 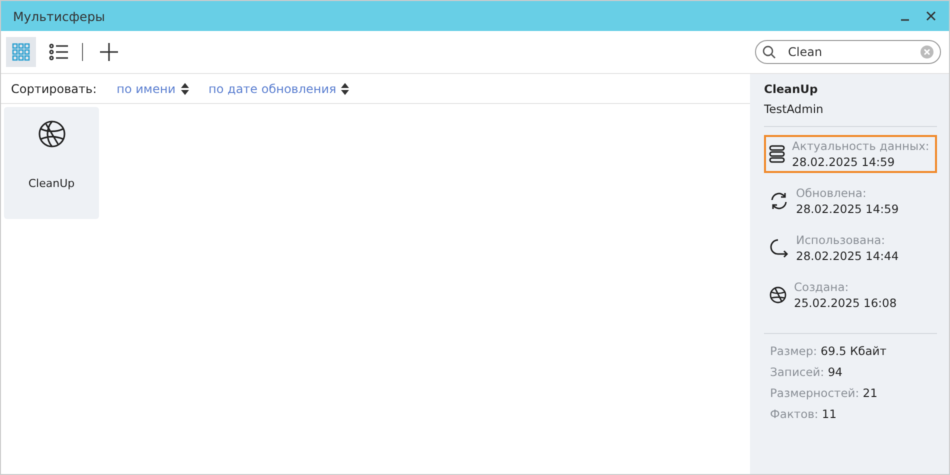 I want to click on tile-label: CleanUp, so click(x=51, y=183).